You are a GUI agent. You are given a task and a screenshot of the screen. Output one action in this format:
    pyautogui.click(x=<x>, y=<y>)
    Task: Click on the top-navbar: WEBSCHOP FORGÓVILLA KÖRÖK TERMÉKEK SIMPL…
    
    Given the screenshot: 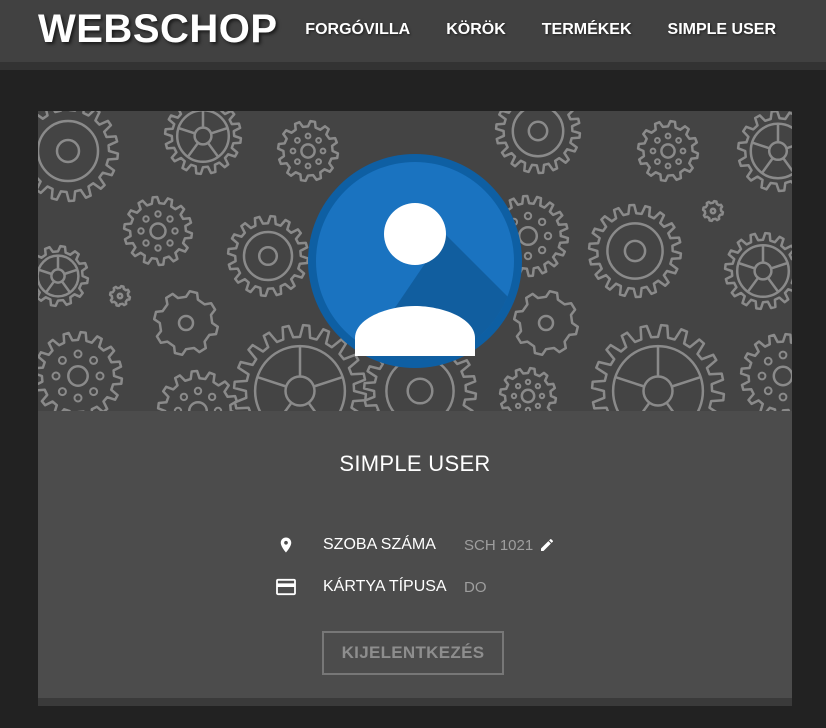 What is the action you would take?
    pyautogui.click(x=413, y=31)
    